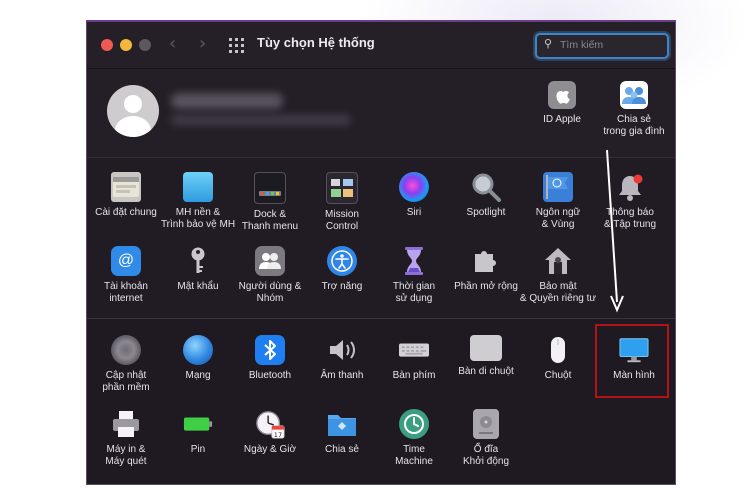 Image resolution: width=750 pixels, height=500 pixels. I want to click on house-security-icon, so click(558, 261).